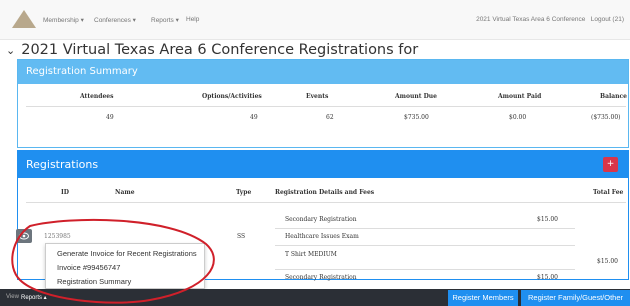  I want to click on summary-attendees-value: 49, so click(110, 117).